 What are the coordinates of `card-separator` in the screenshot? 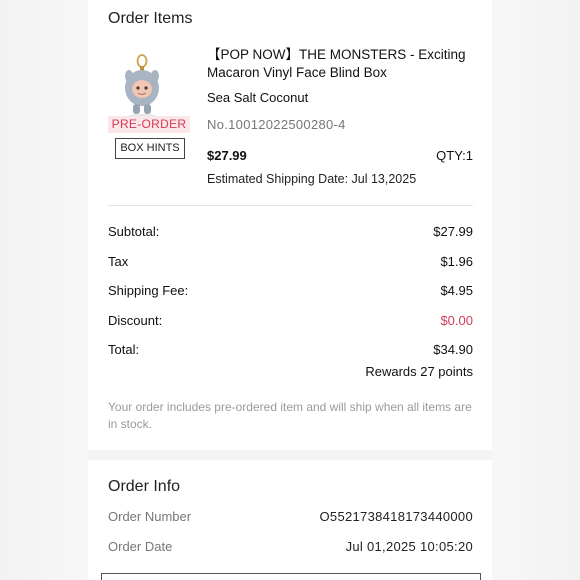 It's located at (290, 455).